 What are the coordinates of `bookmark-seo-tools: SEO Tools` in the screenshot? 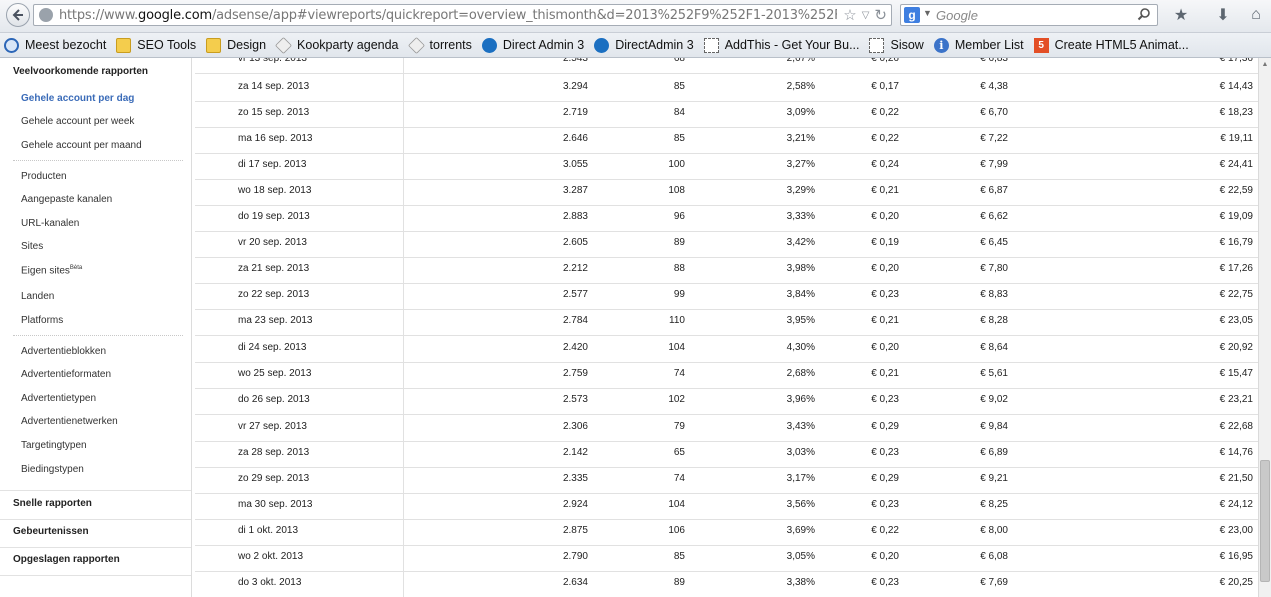 It's located at (156, 45).